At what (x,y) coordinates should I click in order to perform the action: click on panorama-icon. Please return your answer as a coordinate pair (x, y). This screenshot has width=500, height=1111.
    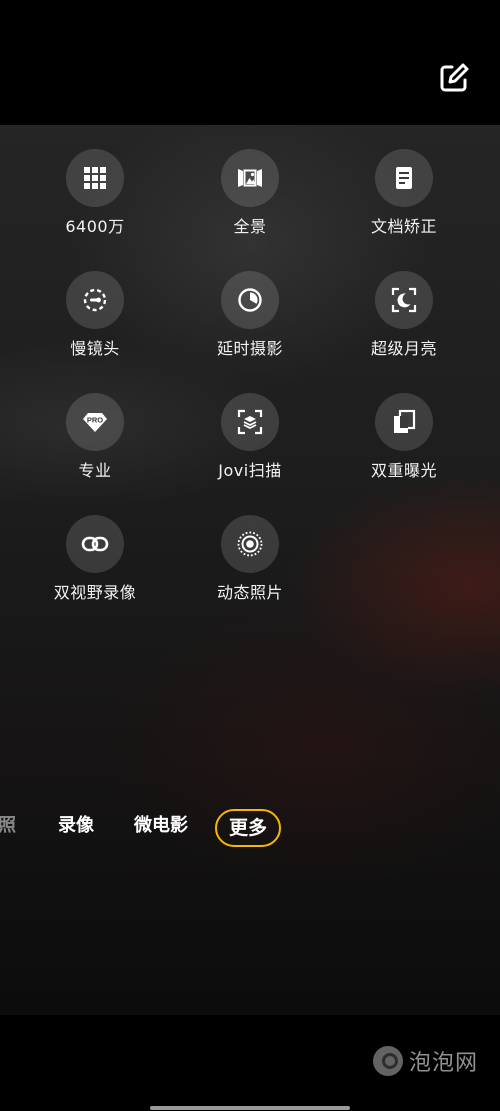
    Looking at the image, I should click on (250, 178).